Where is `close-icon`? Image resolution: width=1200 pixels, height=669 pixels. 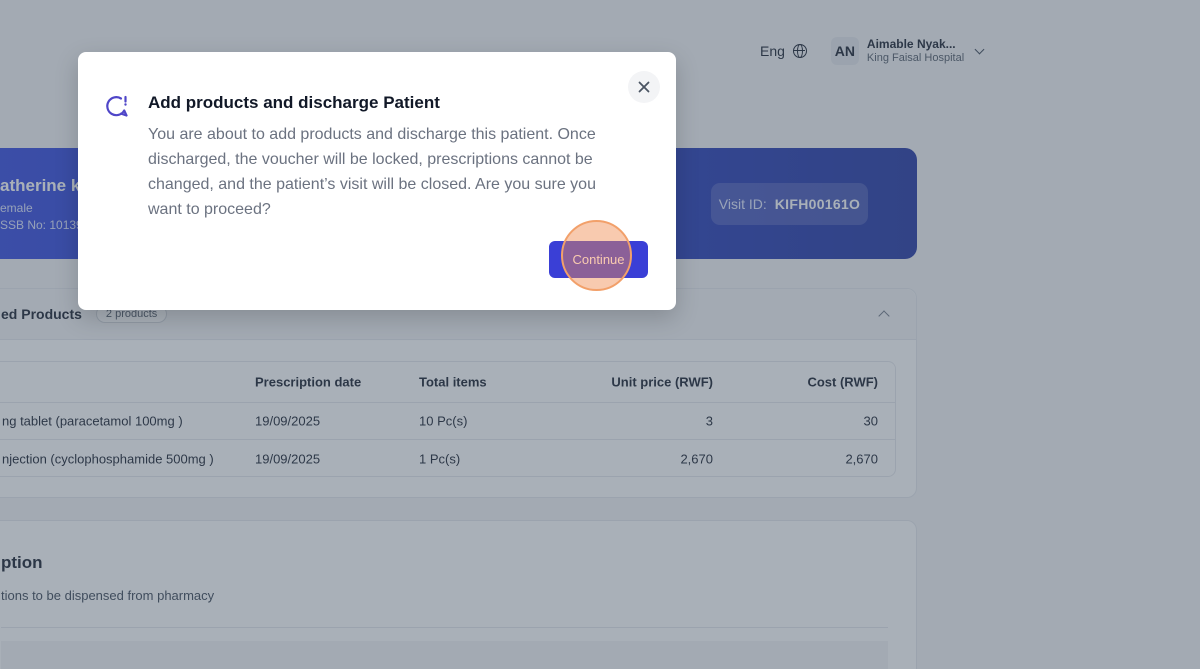 close-icon is located at coordinates (644, 87).